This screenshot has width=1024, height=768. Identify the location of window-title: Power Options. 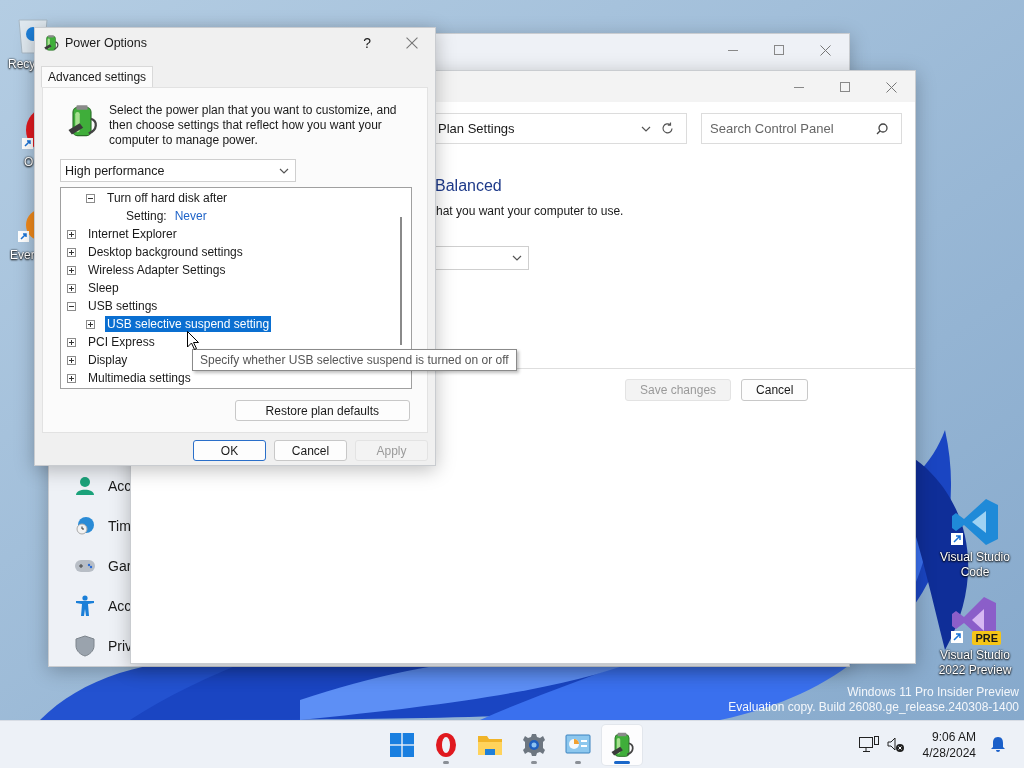
(106, 43).